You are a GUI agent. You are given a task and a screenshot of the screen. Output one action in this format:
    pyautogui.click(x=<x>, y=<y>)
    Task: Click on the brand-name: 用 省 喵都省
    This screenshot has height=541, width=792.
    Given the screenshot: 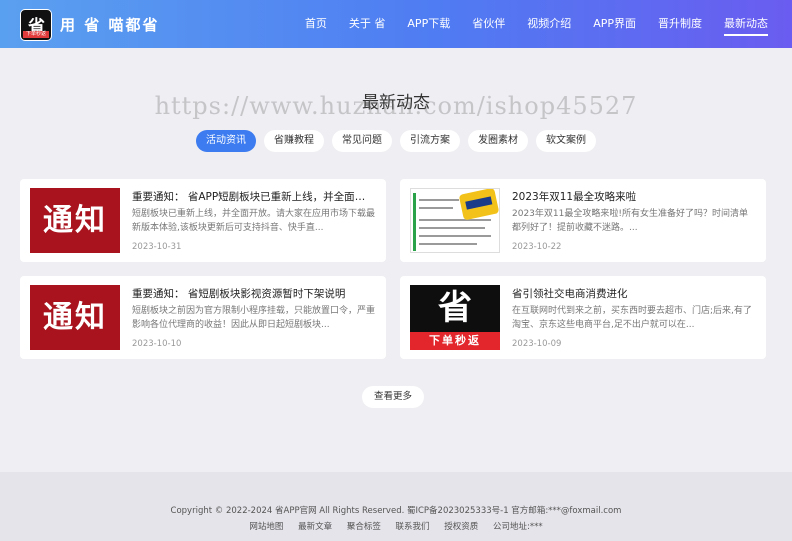 What is the action you would take?
    pyautogui.click(x=110, y=25)
    